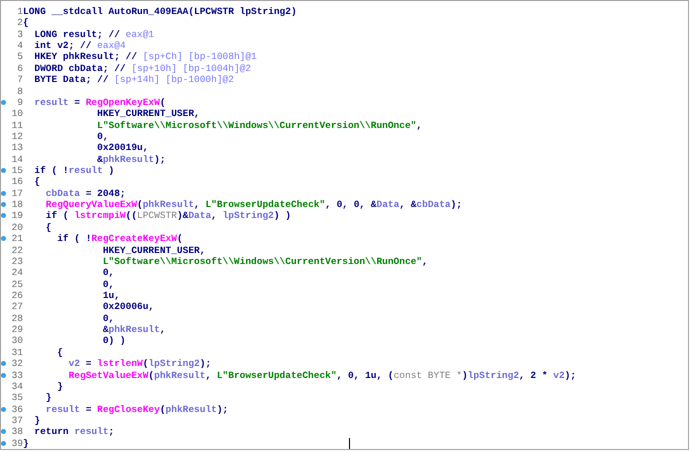 The width and height of the screenshot is (690, 451). I want to click on line-number: 39, so click(17, 443).